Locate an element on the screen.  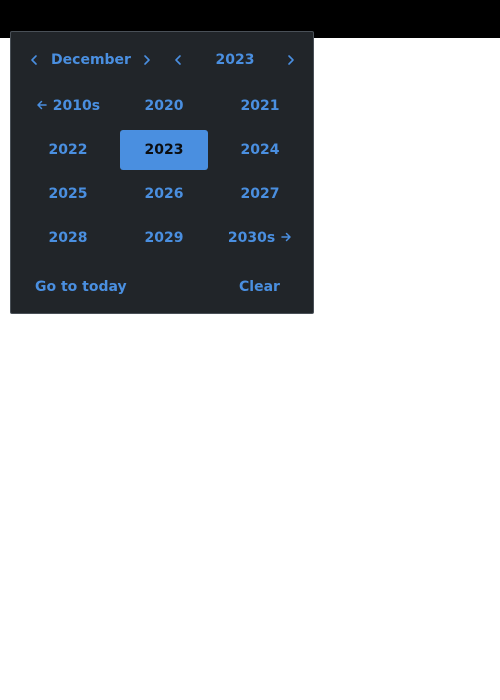
year-cell: 2024 is located at coordinates (260, 150).